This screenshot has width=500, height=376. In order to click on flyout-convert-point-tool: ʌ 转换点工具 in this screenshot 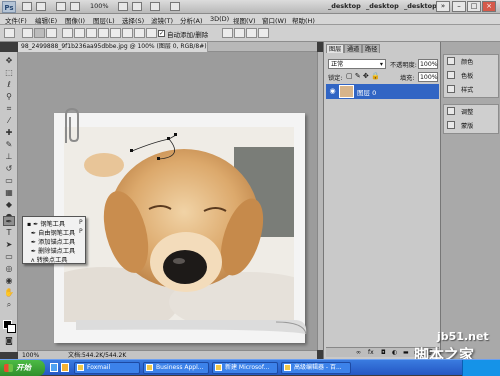, I will do `click(47, 259)`.